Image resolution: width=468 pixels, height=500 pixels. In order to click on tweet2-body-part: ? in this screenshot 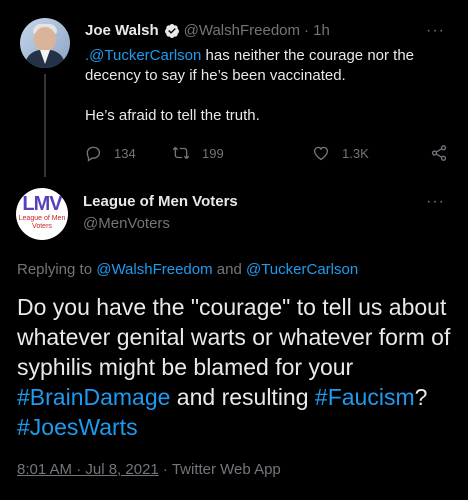, I will do `click(421, 397)`.